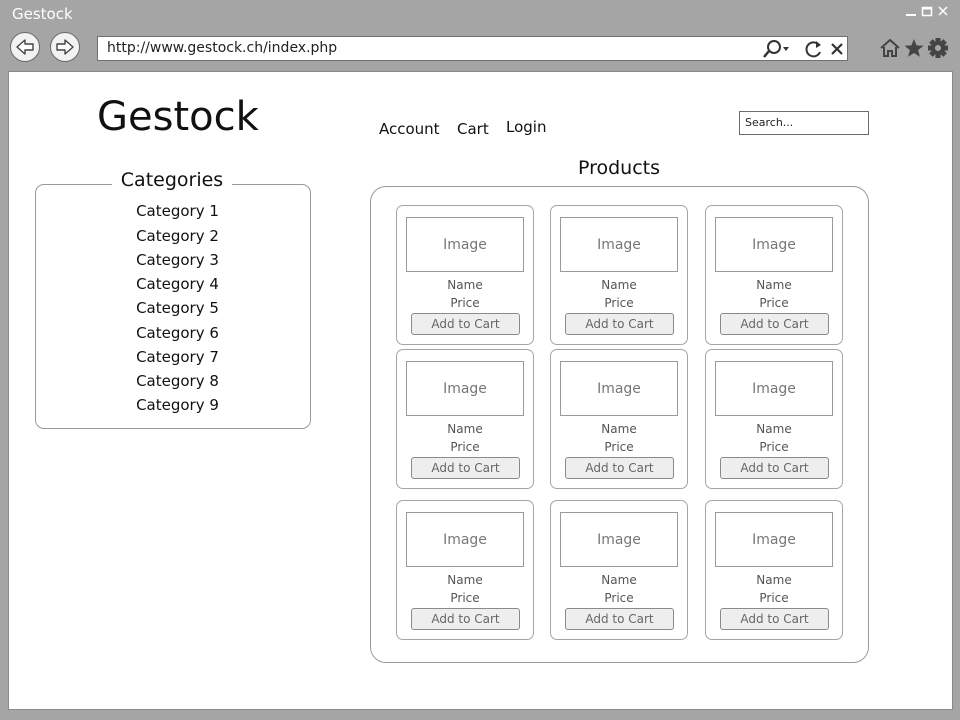 The height and width of the screenshot is (720, 960). I want to click on back-button, so click(25, 47).